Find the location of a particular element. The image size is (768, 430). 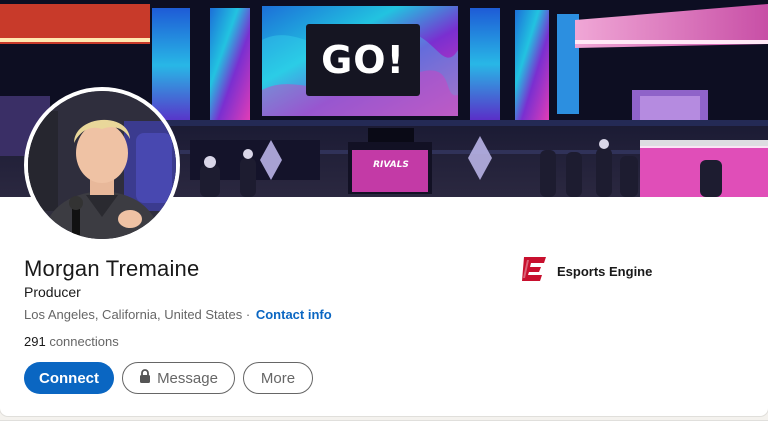

company-name: Esports Engine is located at coordinates (605, 271).